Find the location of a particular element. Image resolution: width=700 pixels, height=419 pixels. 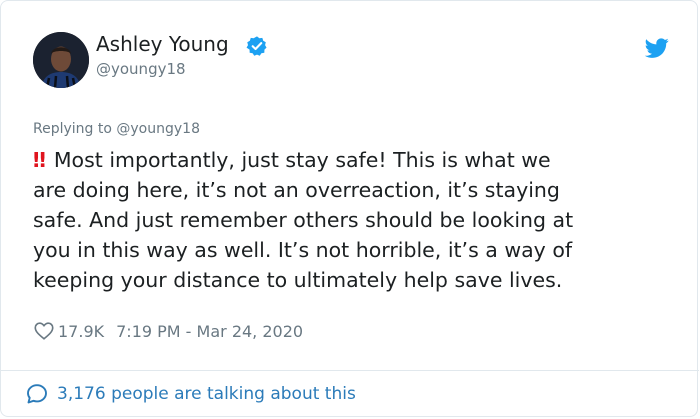

heart-icon is located at coordinates (44, 331).